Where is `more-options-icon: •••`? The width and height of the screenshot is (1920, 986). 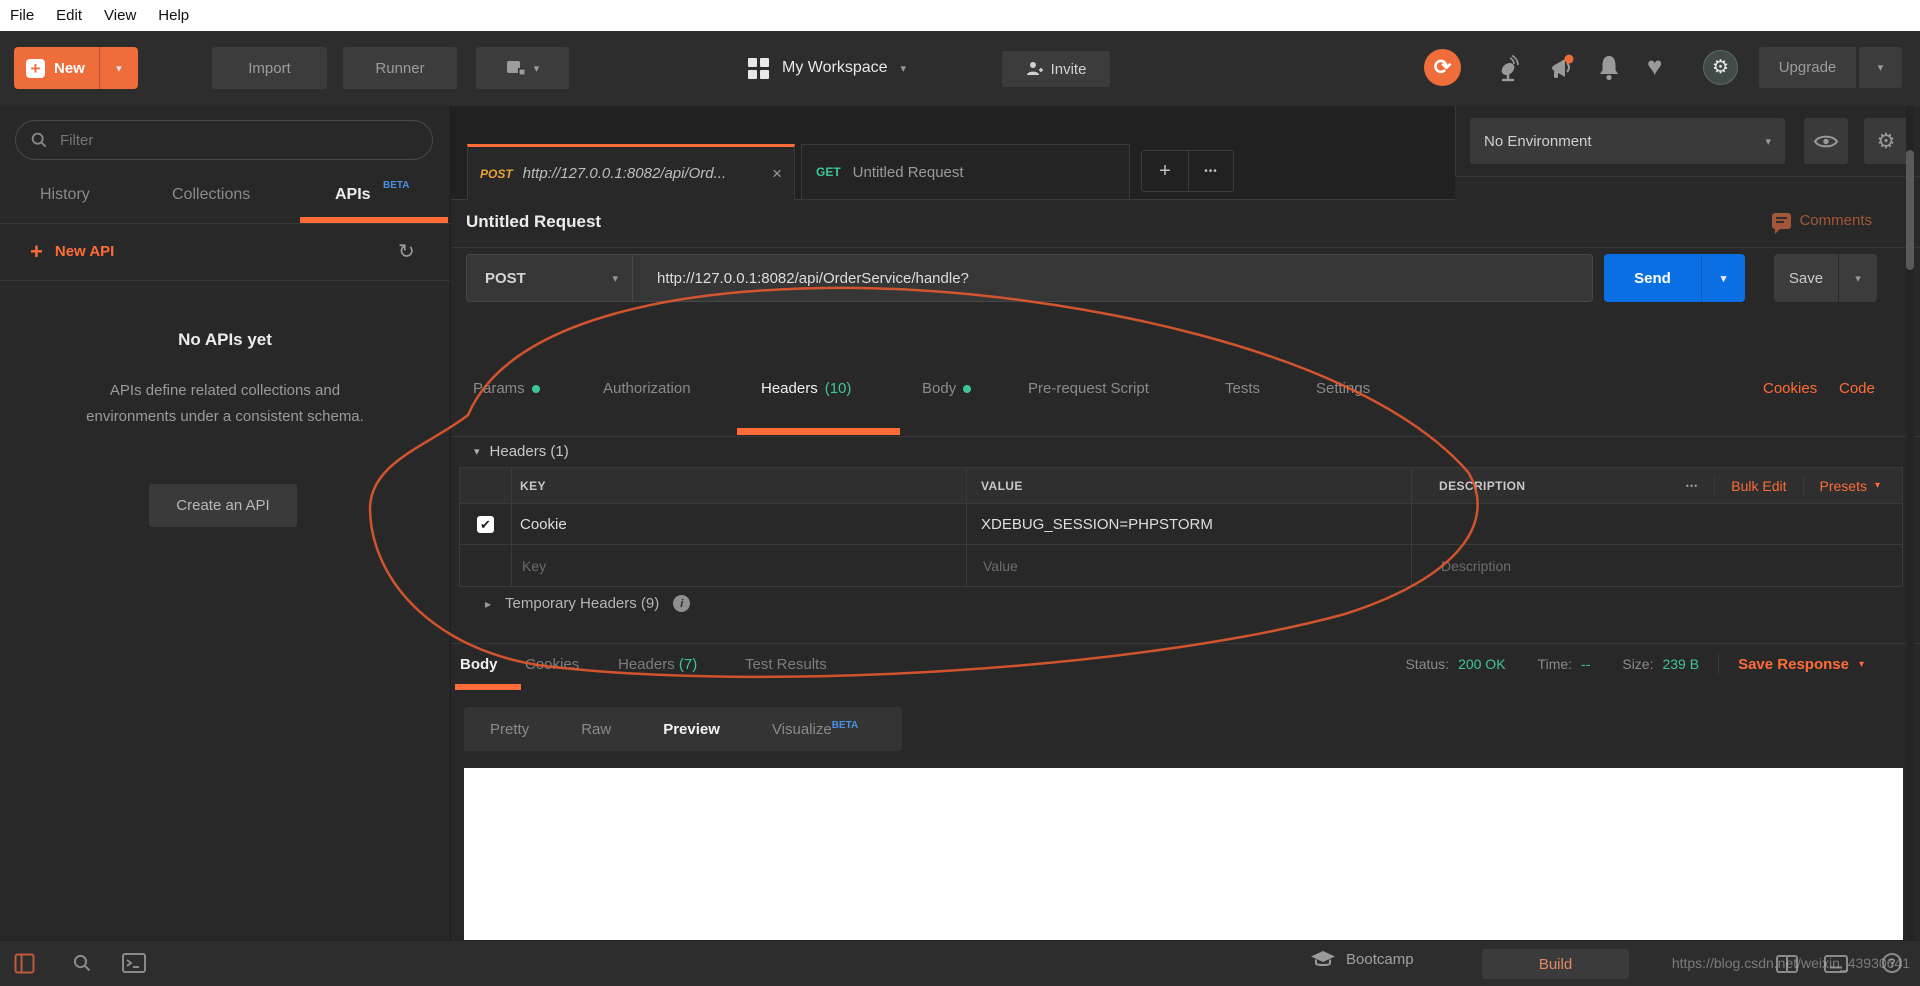 more-options-icon: ••• is located at coordinates (1692, 486).